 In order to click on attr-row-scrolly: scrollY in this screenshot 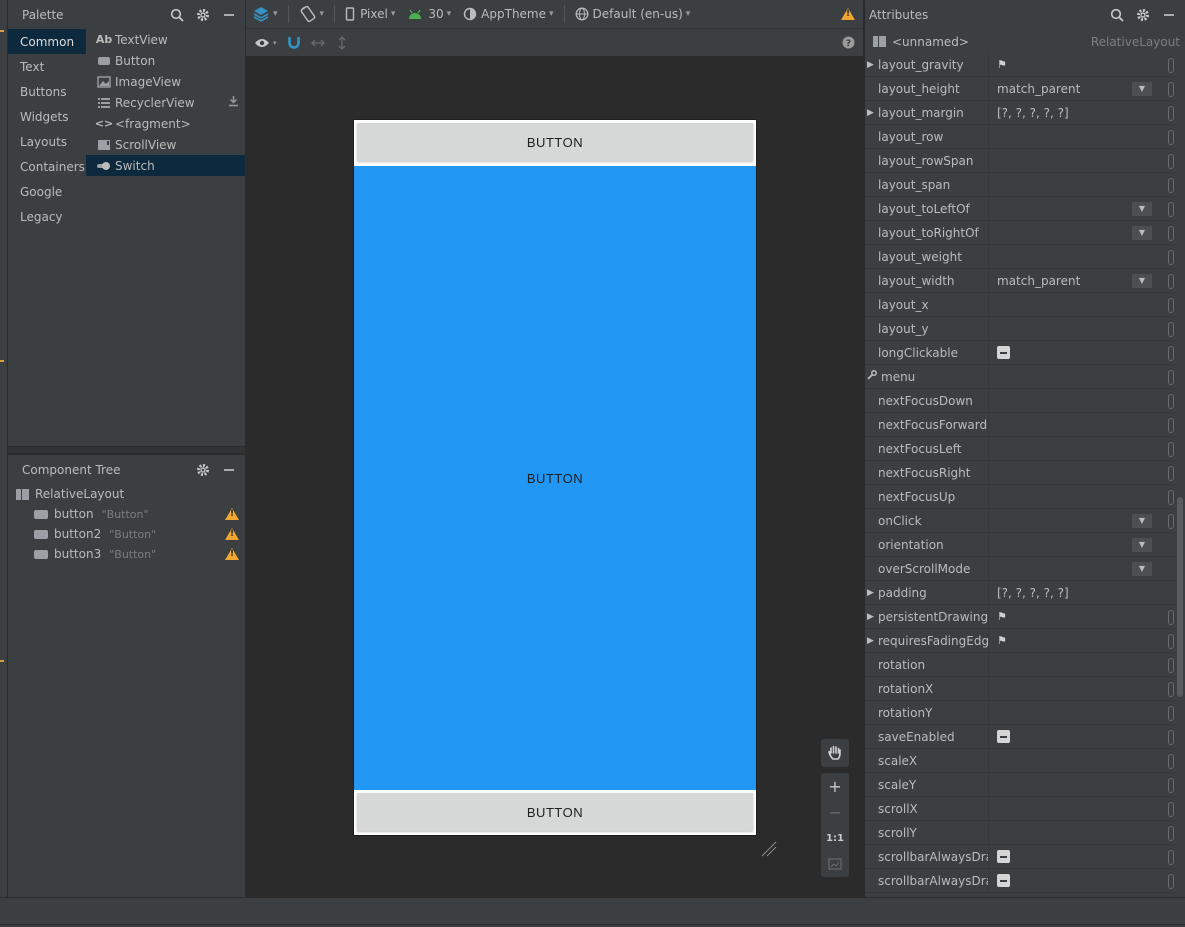, I will do `click(1020, 832)`.